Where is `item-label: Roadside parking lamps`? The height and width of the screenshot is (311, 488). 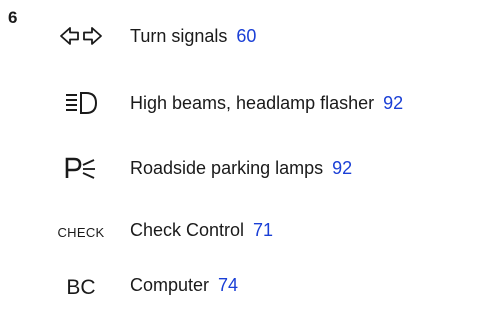
item-label: Roadside parking lamps is located at coordinates (227, 168).